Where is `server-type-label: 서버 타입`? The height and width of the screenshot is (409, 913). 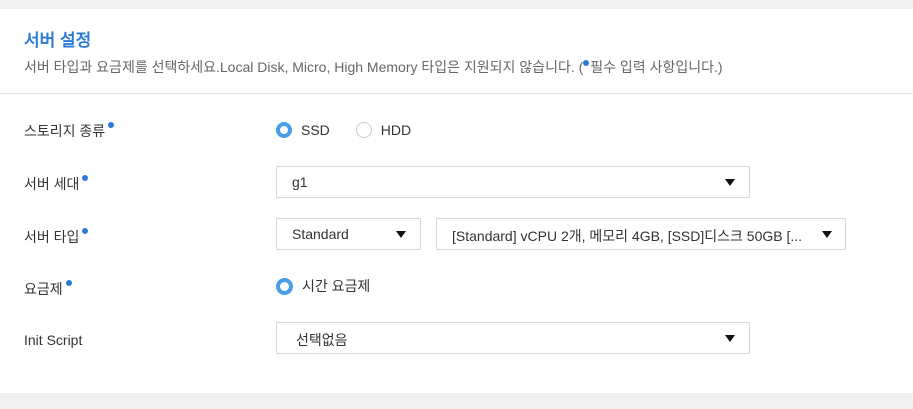 server-type-label: 서버 타입 is located at coordinates (56, 237).